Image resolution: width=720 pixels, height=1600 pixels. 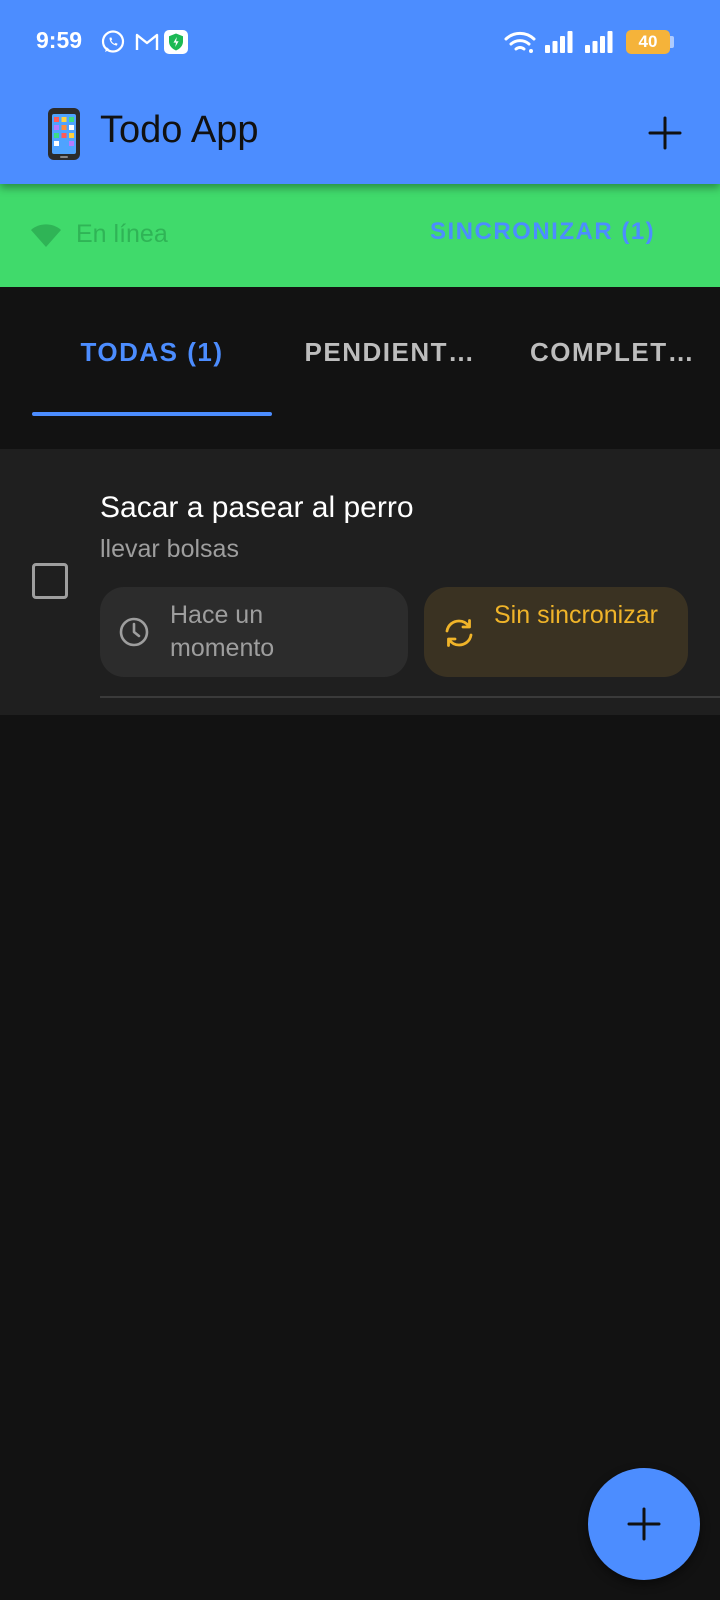 What do you see at coordinates (556, 632) in the screenshot?
I see `sync-status-chip: Sin sincronizar` at bounding box center [556, 632].